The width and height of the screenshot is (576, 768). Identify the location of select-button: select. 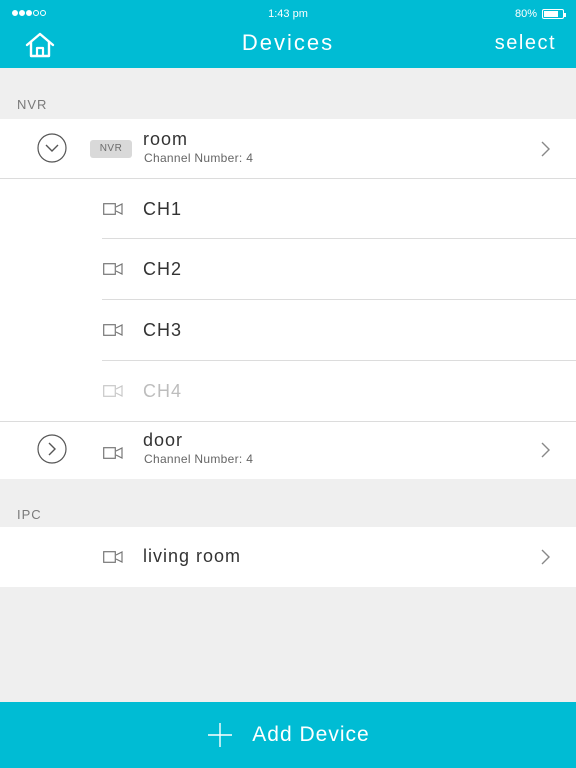
(525, 43).